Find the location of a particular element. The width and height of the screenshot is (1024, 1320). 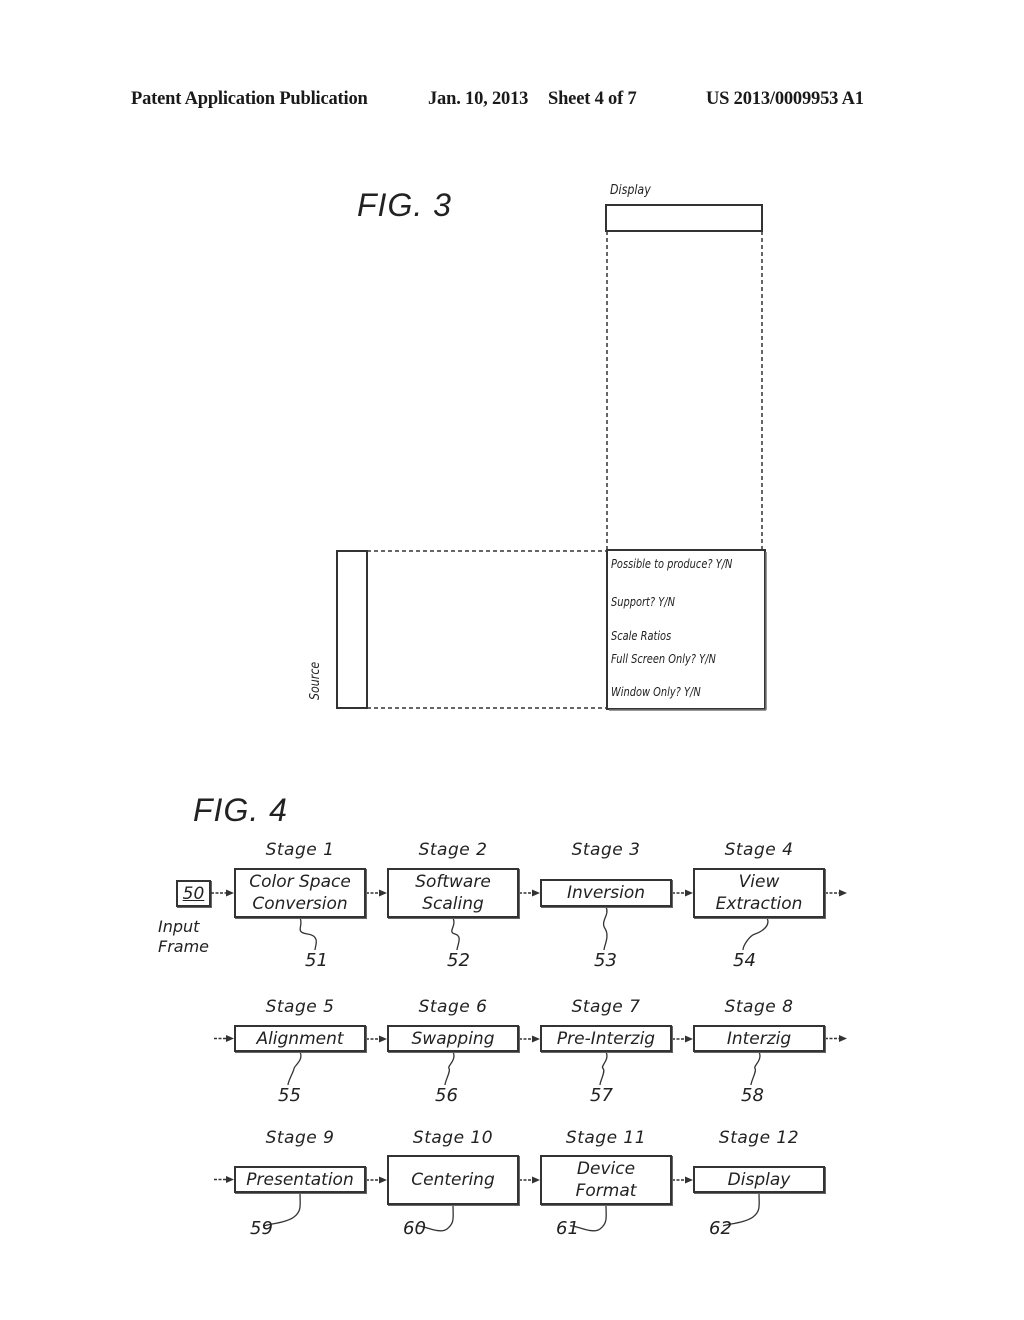

stage-label: Stage 9 is located at coordinates (300, 1138).